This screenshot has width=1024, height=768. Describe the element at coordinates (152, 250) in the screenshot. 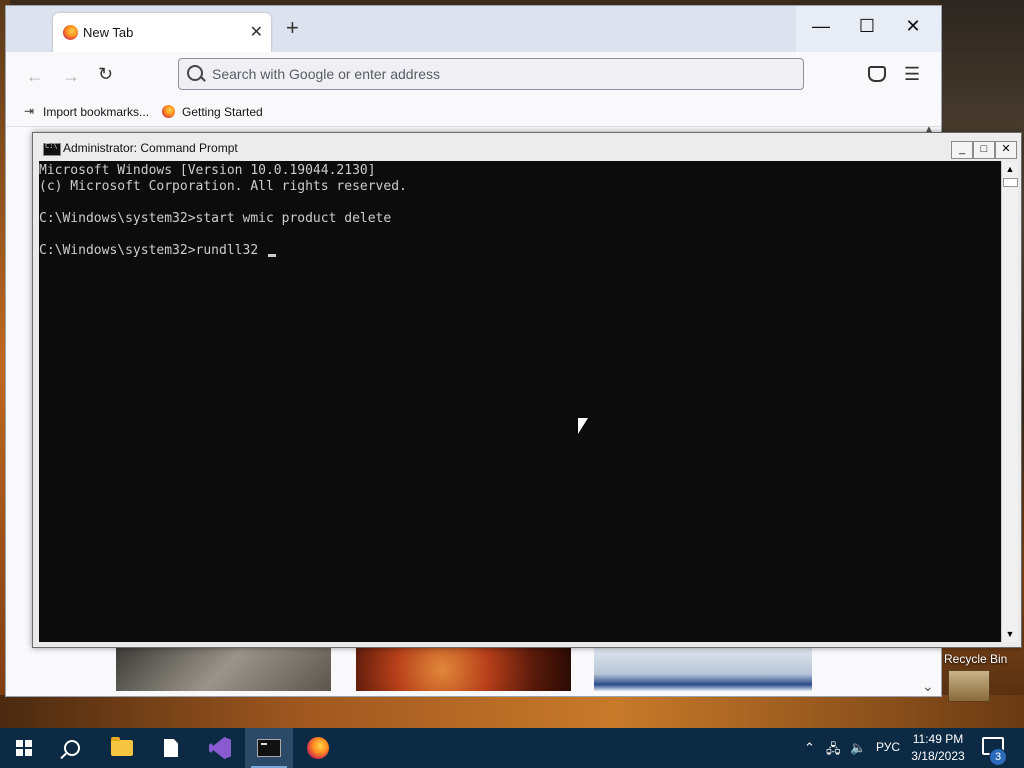

I see `console-prompt: C:\Windows\system32>rundll32` at that location.